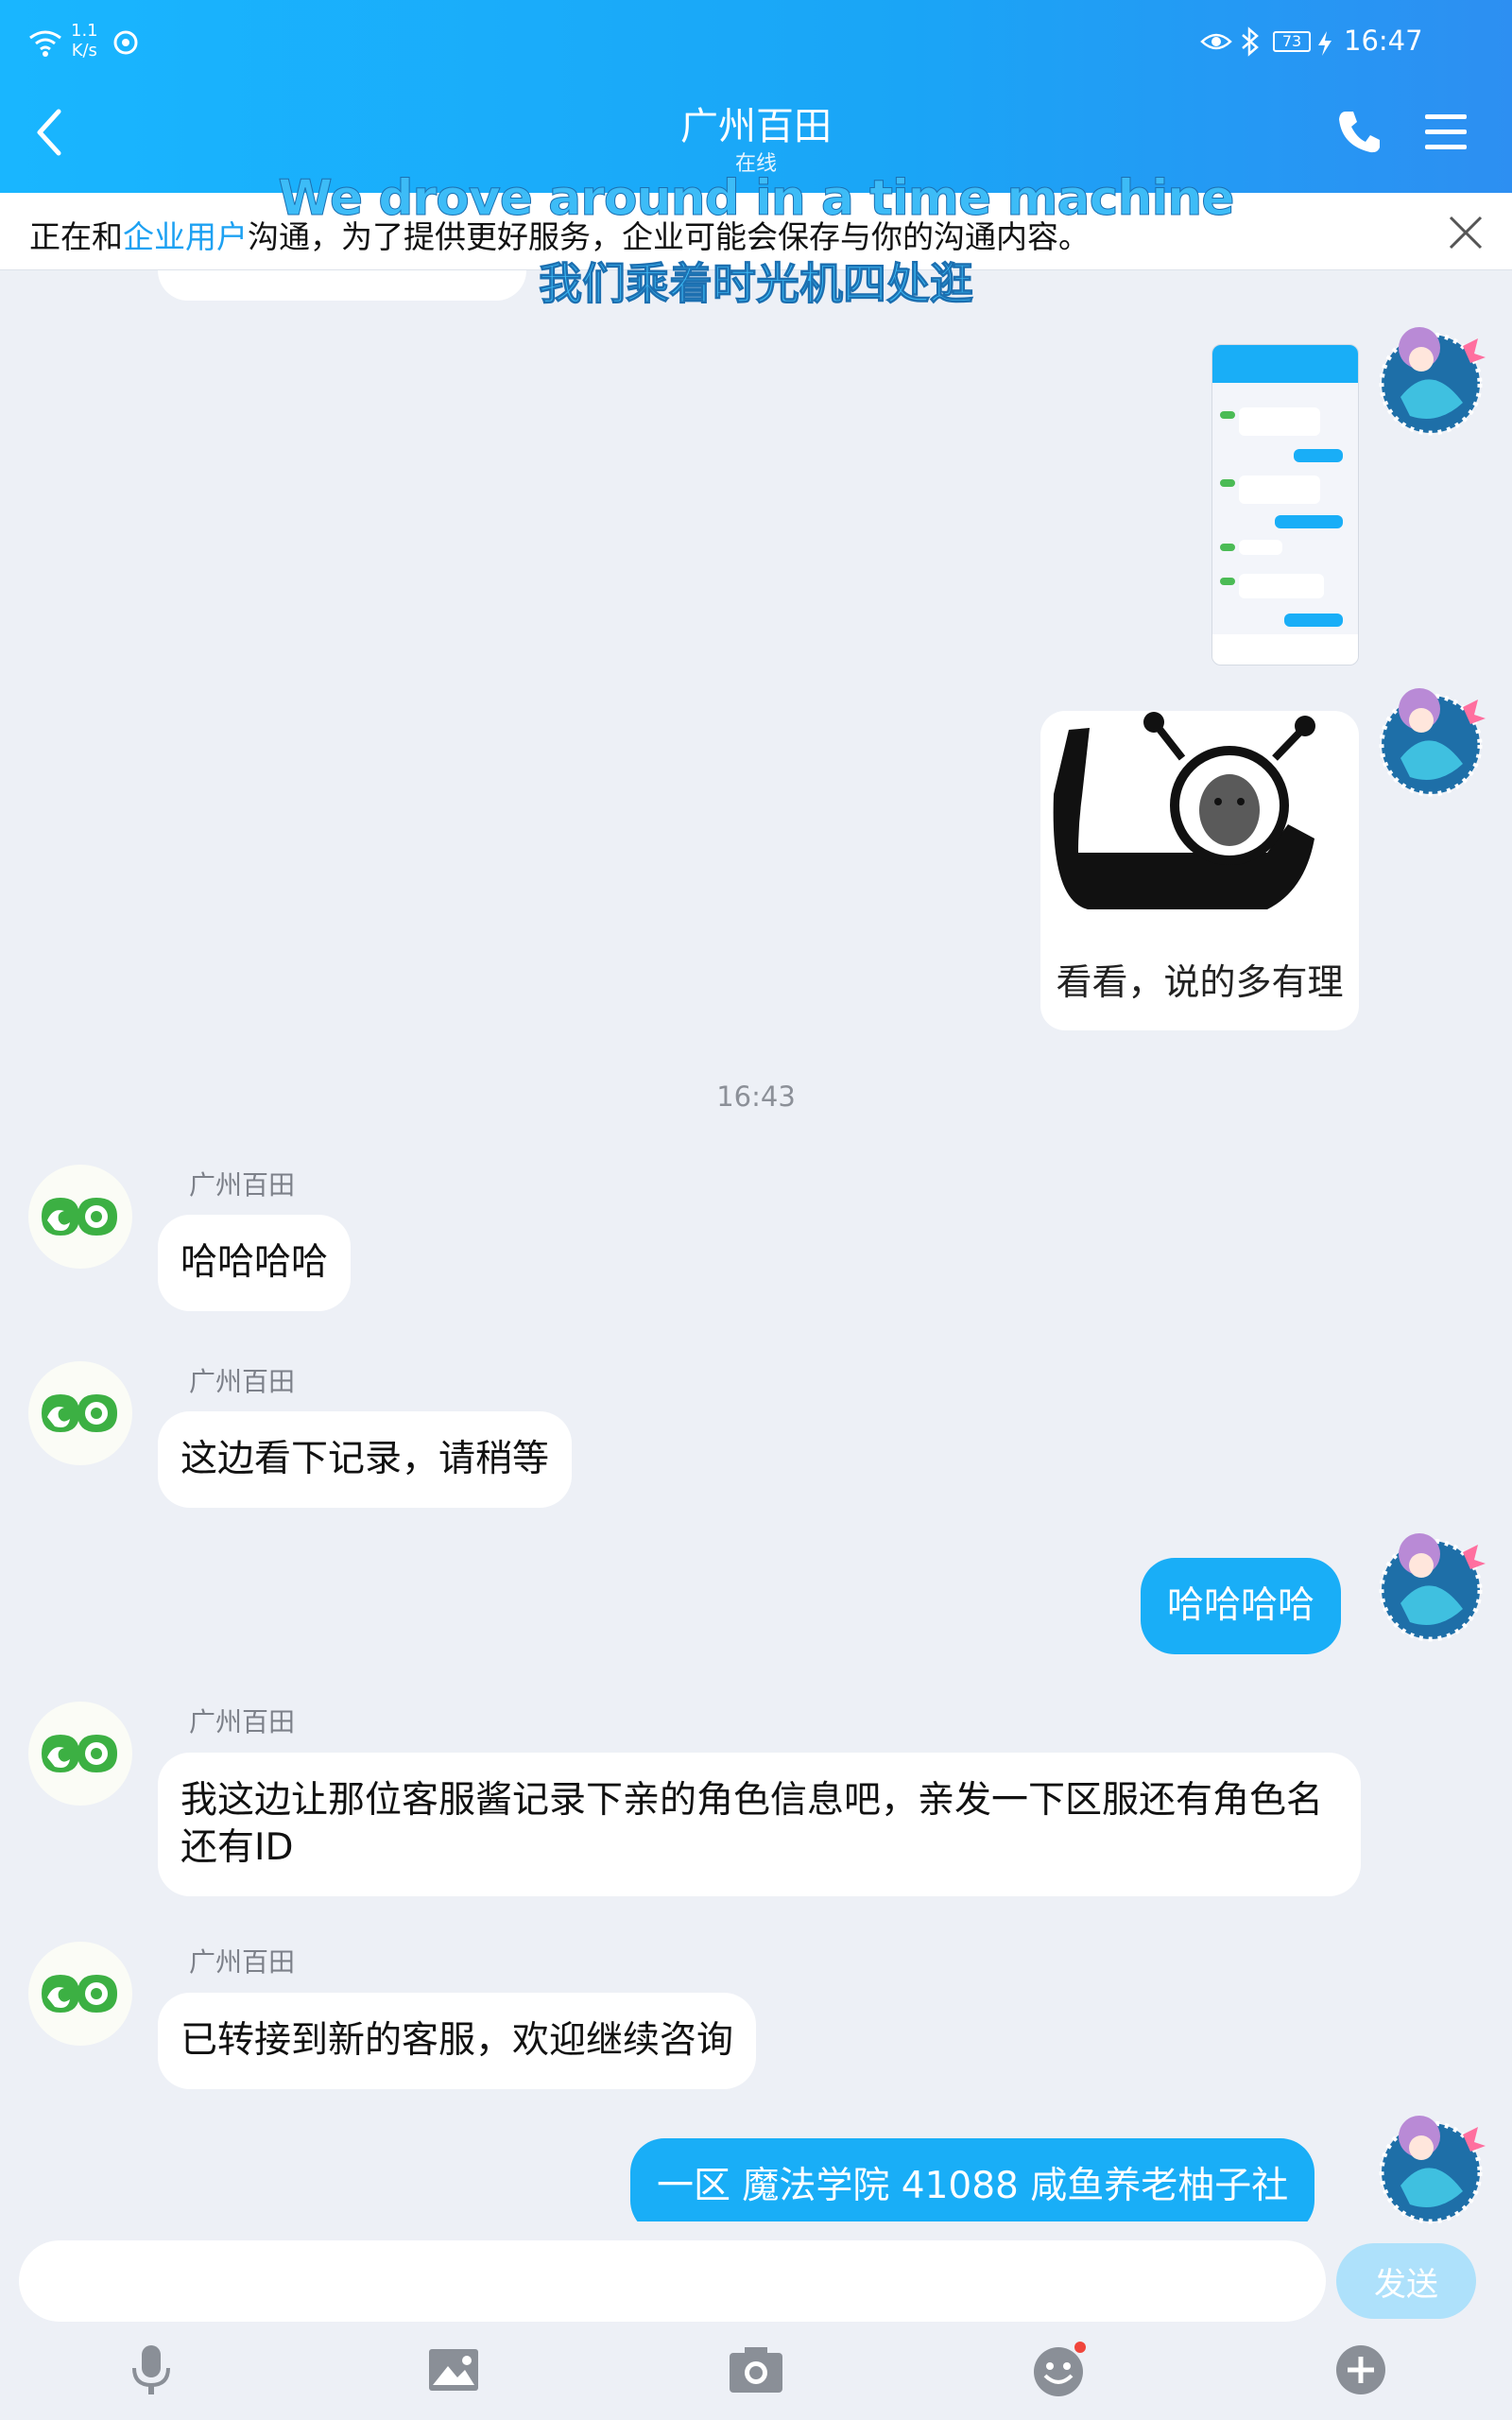  Describe the element at coordinates (255, 1263) in the screenshot. I see `message-bubble: 哈哈哈哈` at that location.